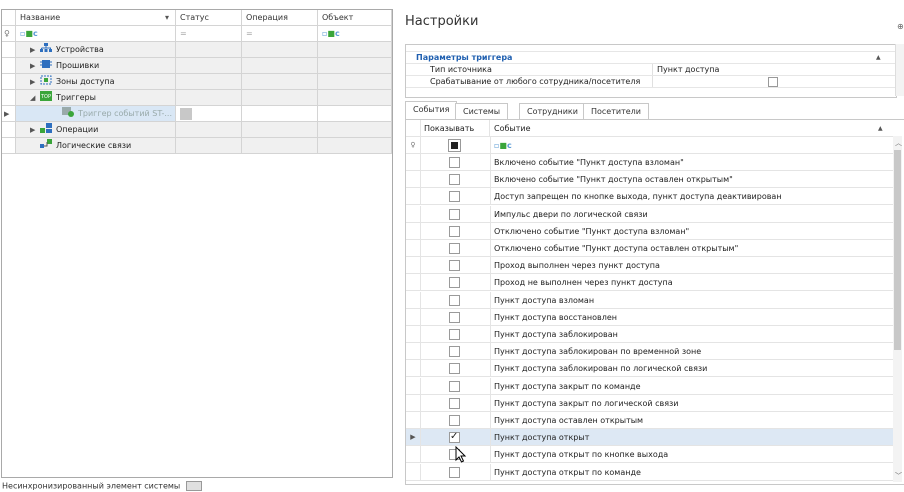 Image resolution: width=904 pixels, height=492 pixels. What do you see at coordinates (651, 386) in the screenshot?
I see `event-row: Пункт доступа закрыт по команде` at bounding box center [651, 386].